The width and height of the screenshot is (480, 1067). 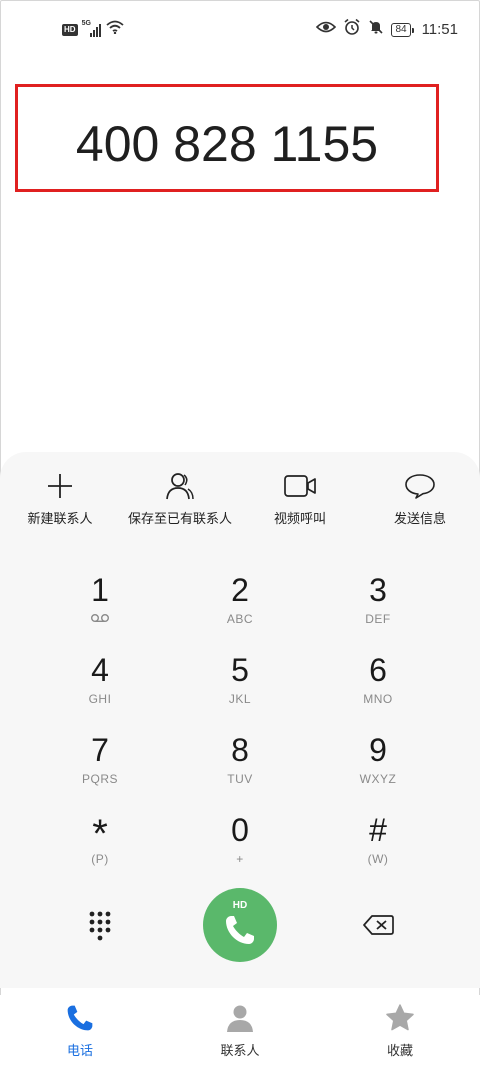 I want to click on key-letters: (P), so click(x=100, y=859).